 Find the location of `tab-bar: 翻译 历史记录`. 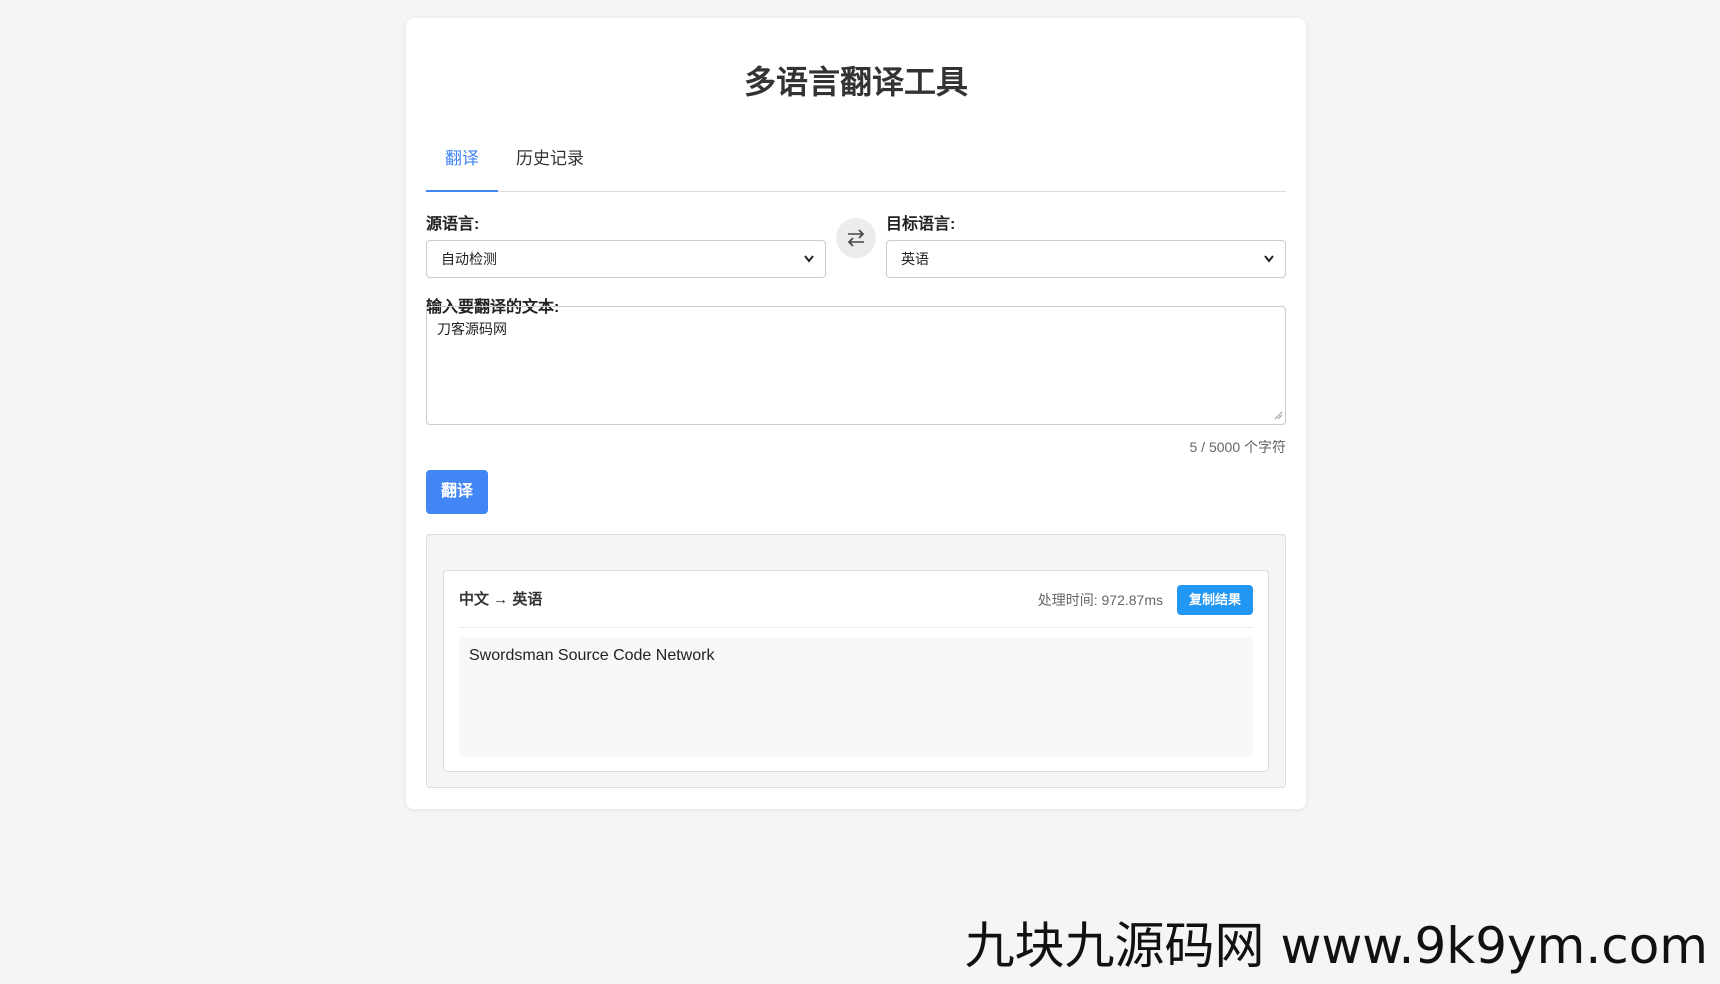

tab-bar: 翻译 历史记录 is located at coordinates (856, 165).